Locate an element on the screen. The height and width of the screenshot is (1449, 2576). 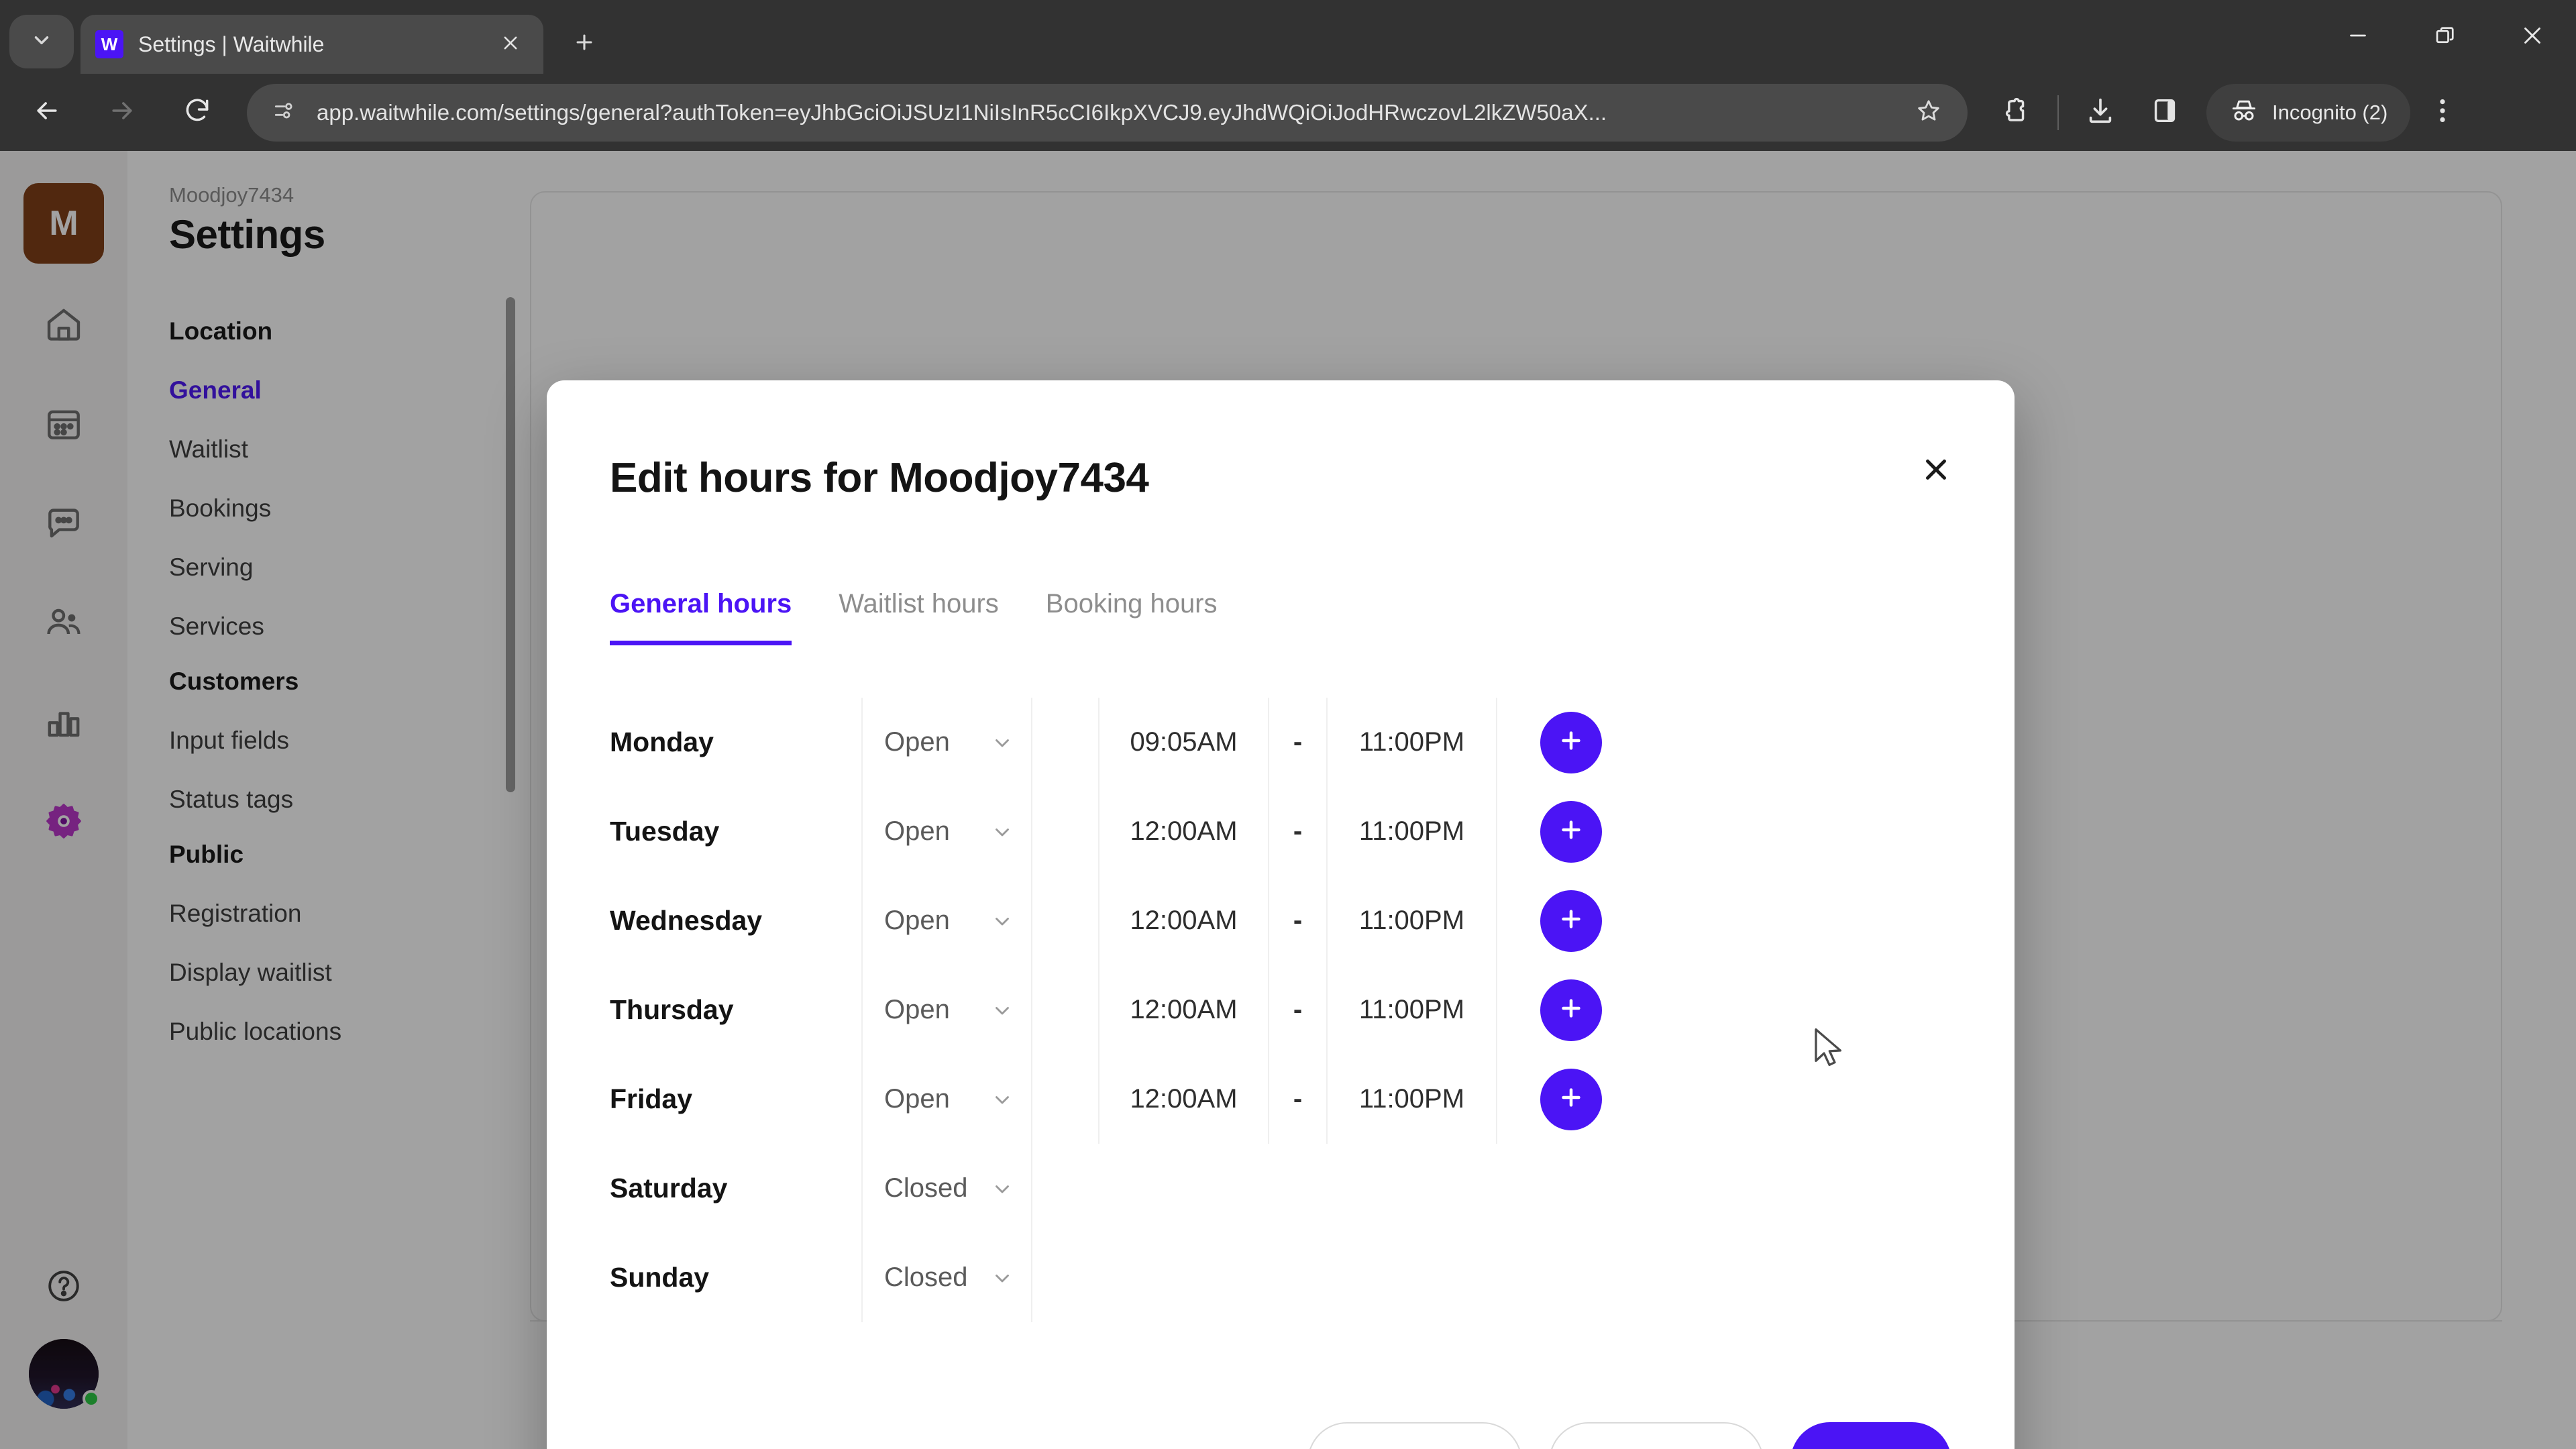
bookmark-star-icon is located at coordinates (1928, 112).